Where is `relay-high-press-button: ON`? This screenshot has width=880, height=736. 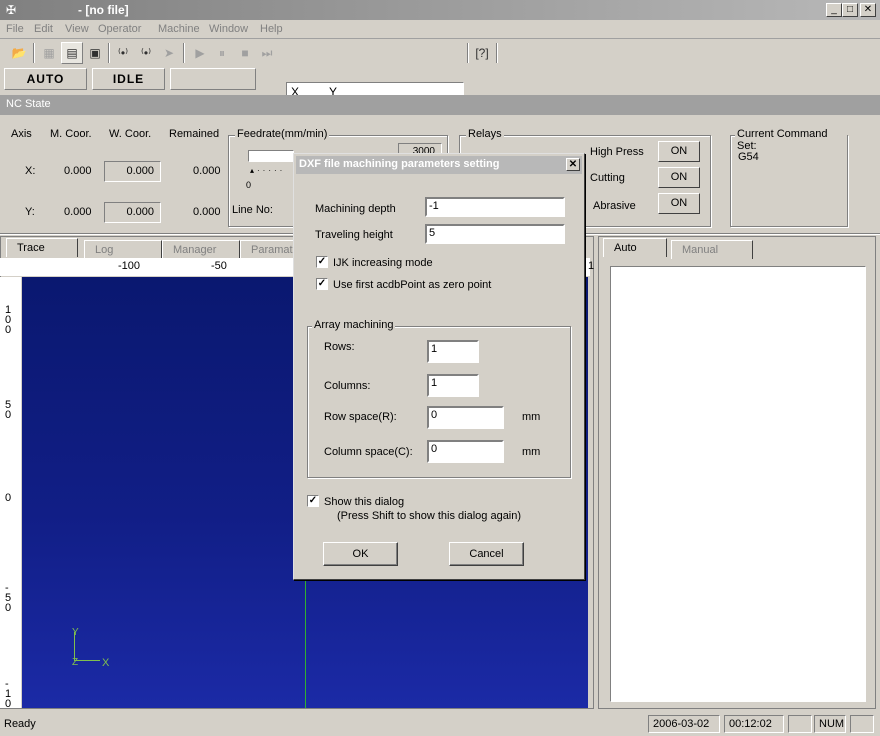
relay-high-press-button: ON is located at coordinates (679, 151).